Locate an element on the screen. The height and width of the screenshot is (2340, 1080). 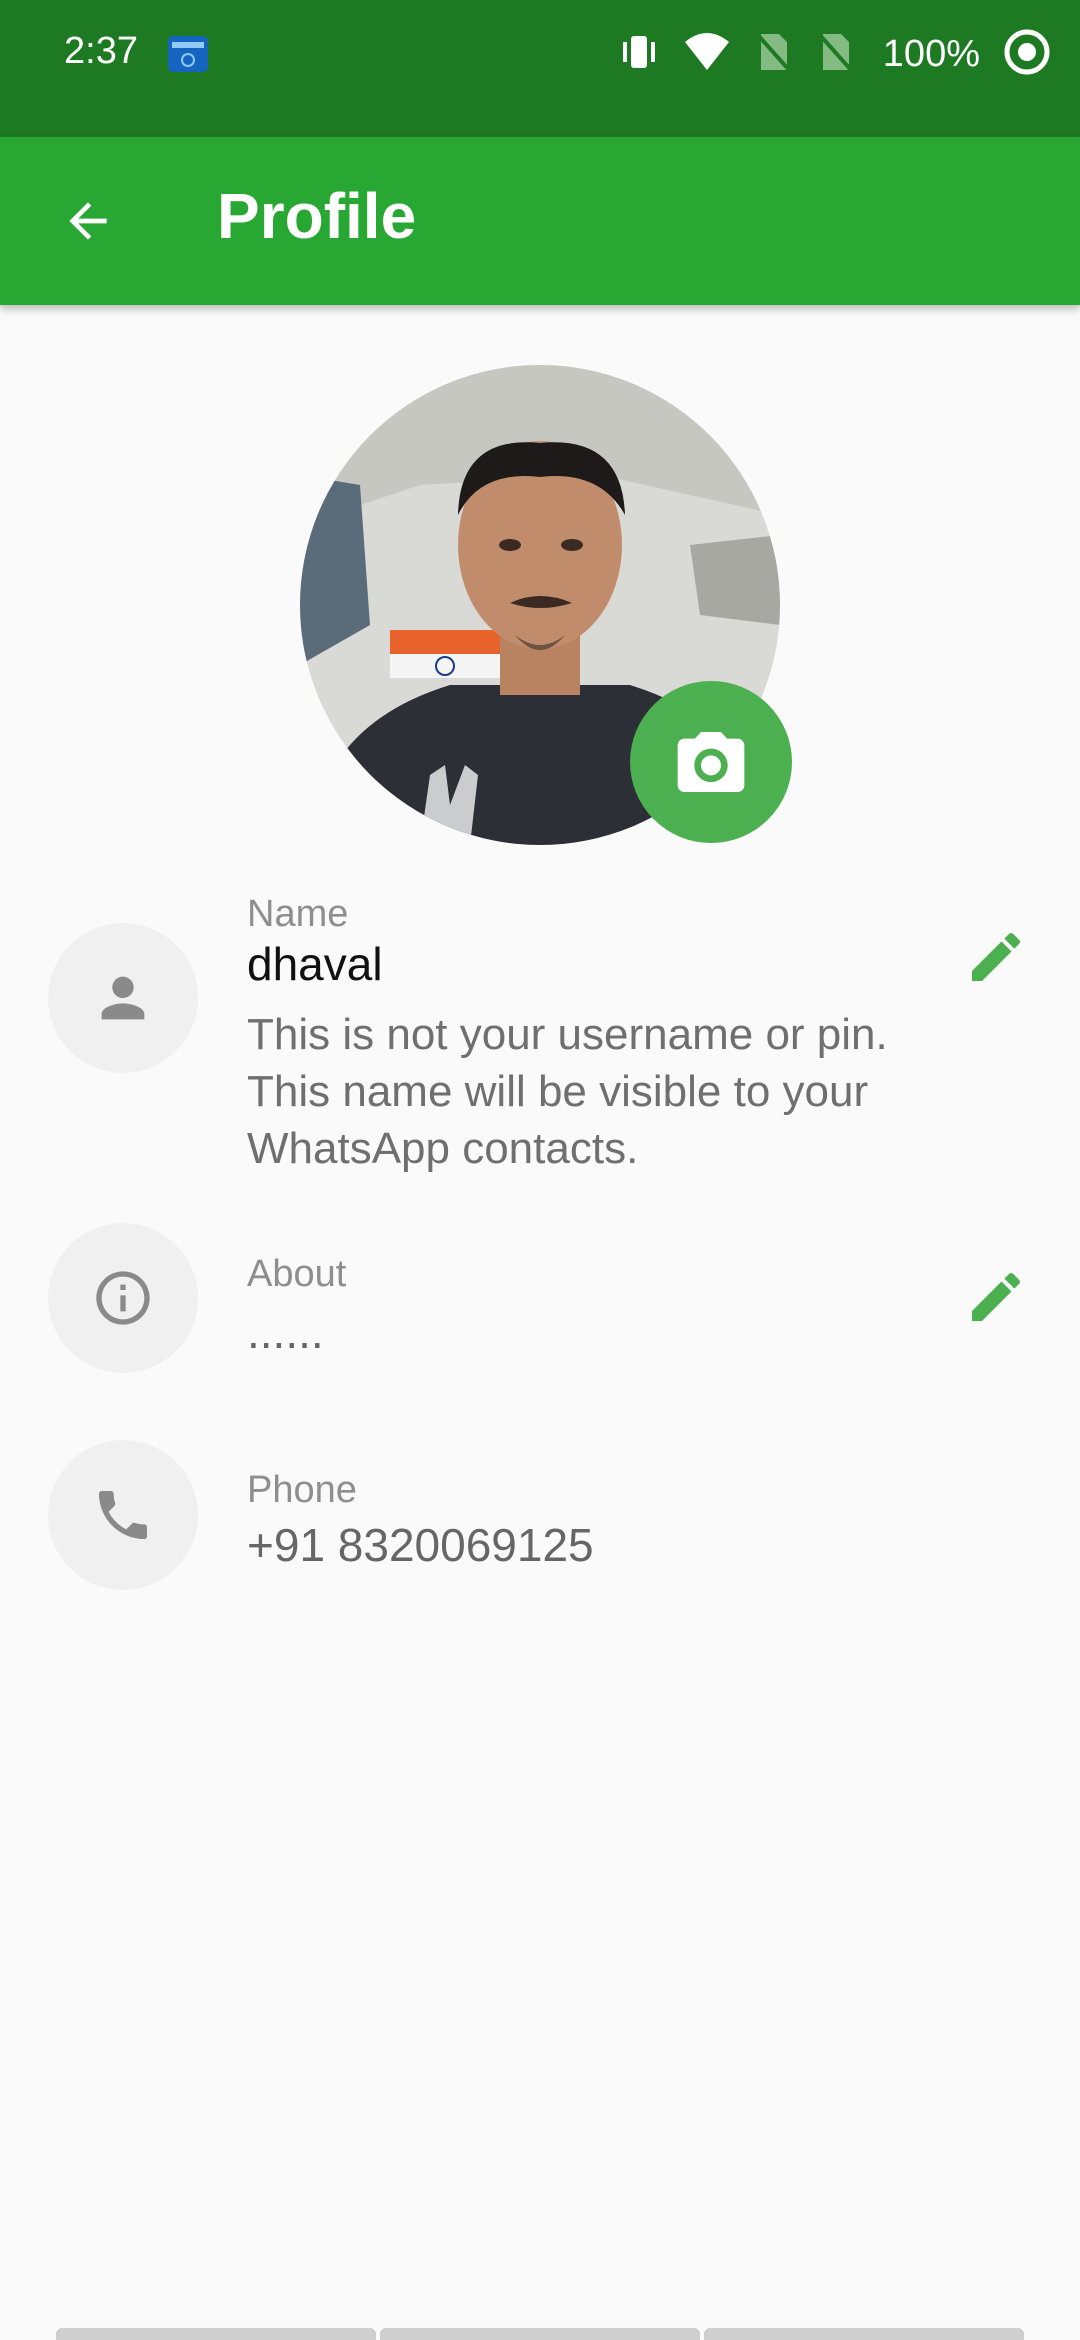
data-saver-icon is located at coordinates (1027, 54).